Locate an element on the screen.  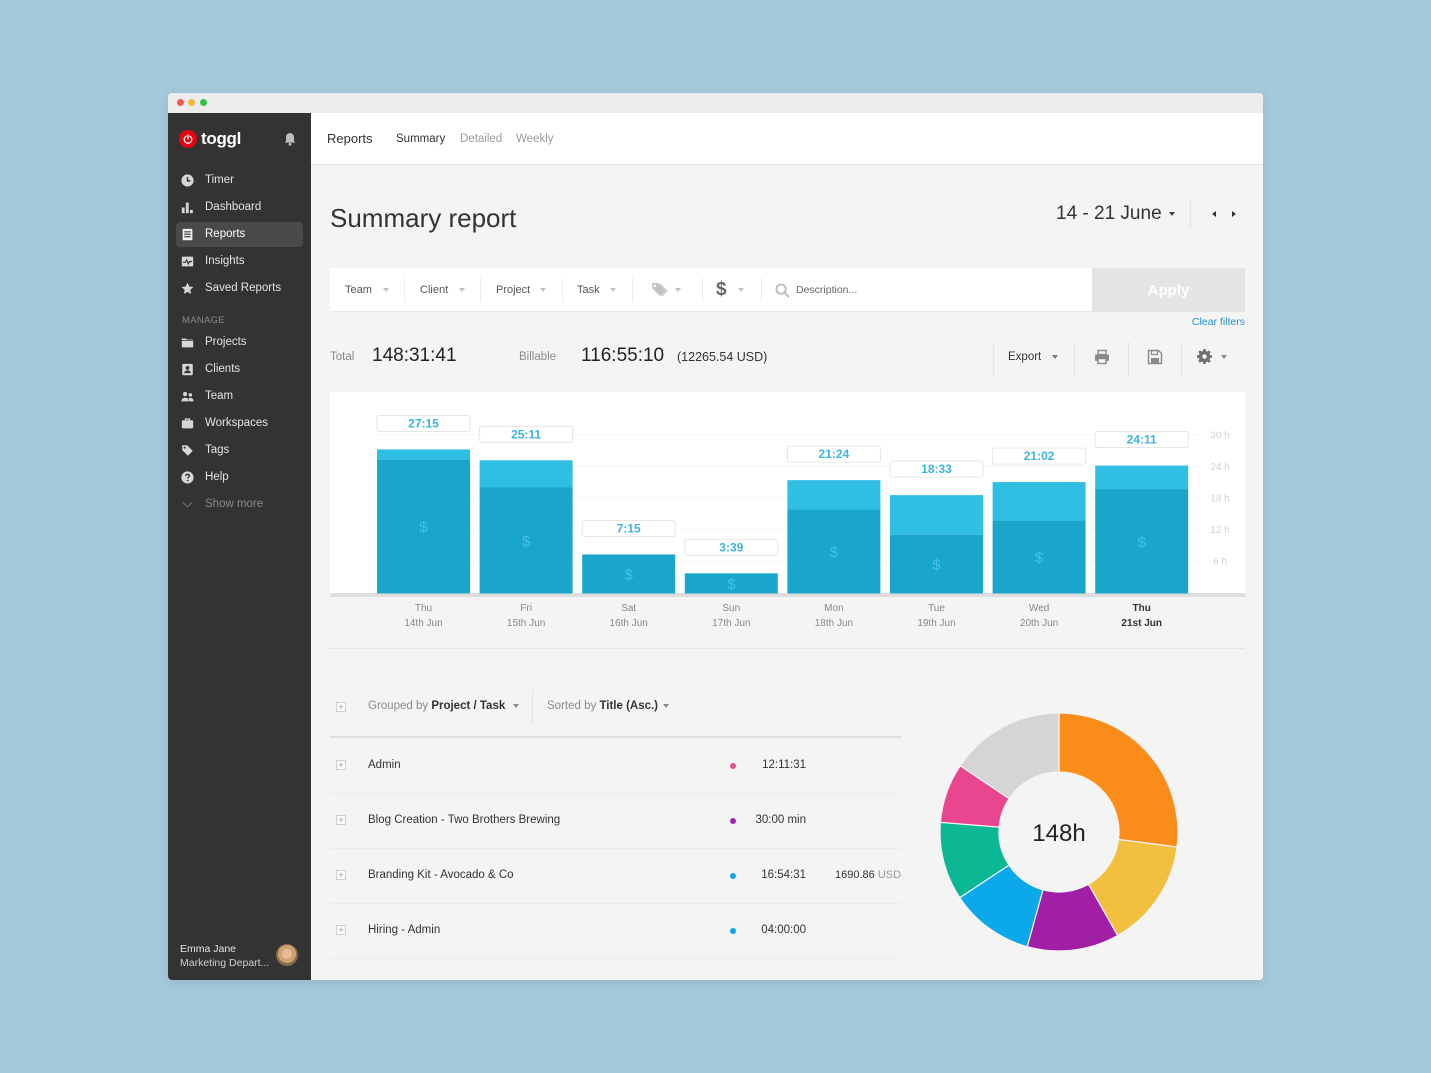
project-name: Admin is located at coordinates (384, 765).